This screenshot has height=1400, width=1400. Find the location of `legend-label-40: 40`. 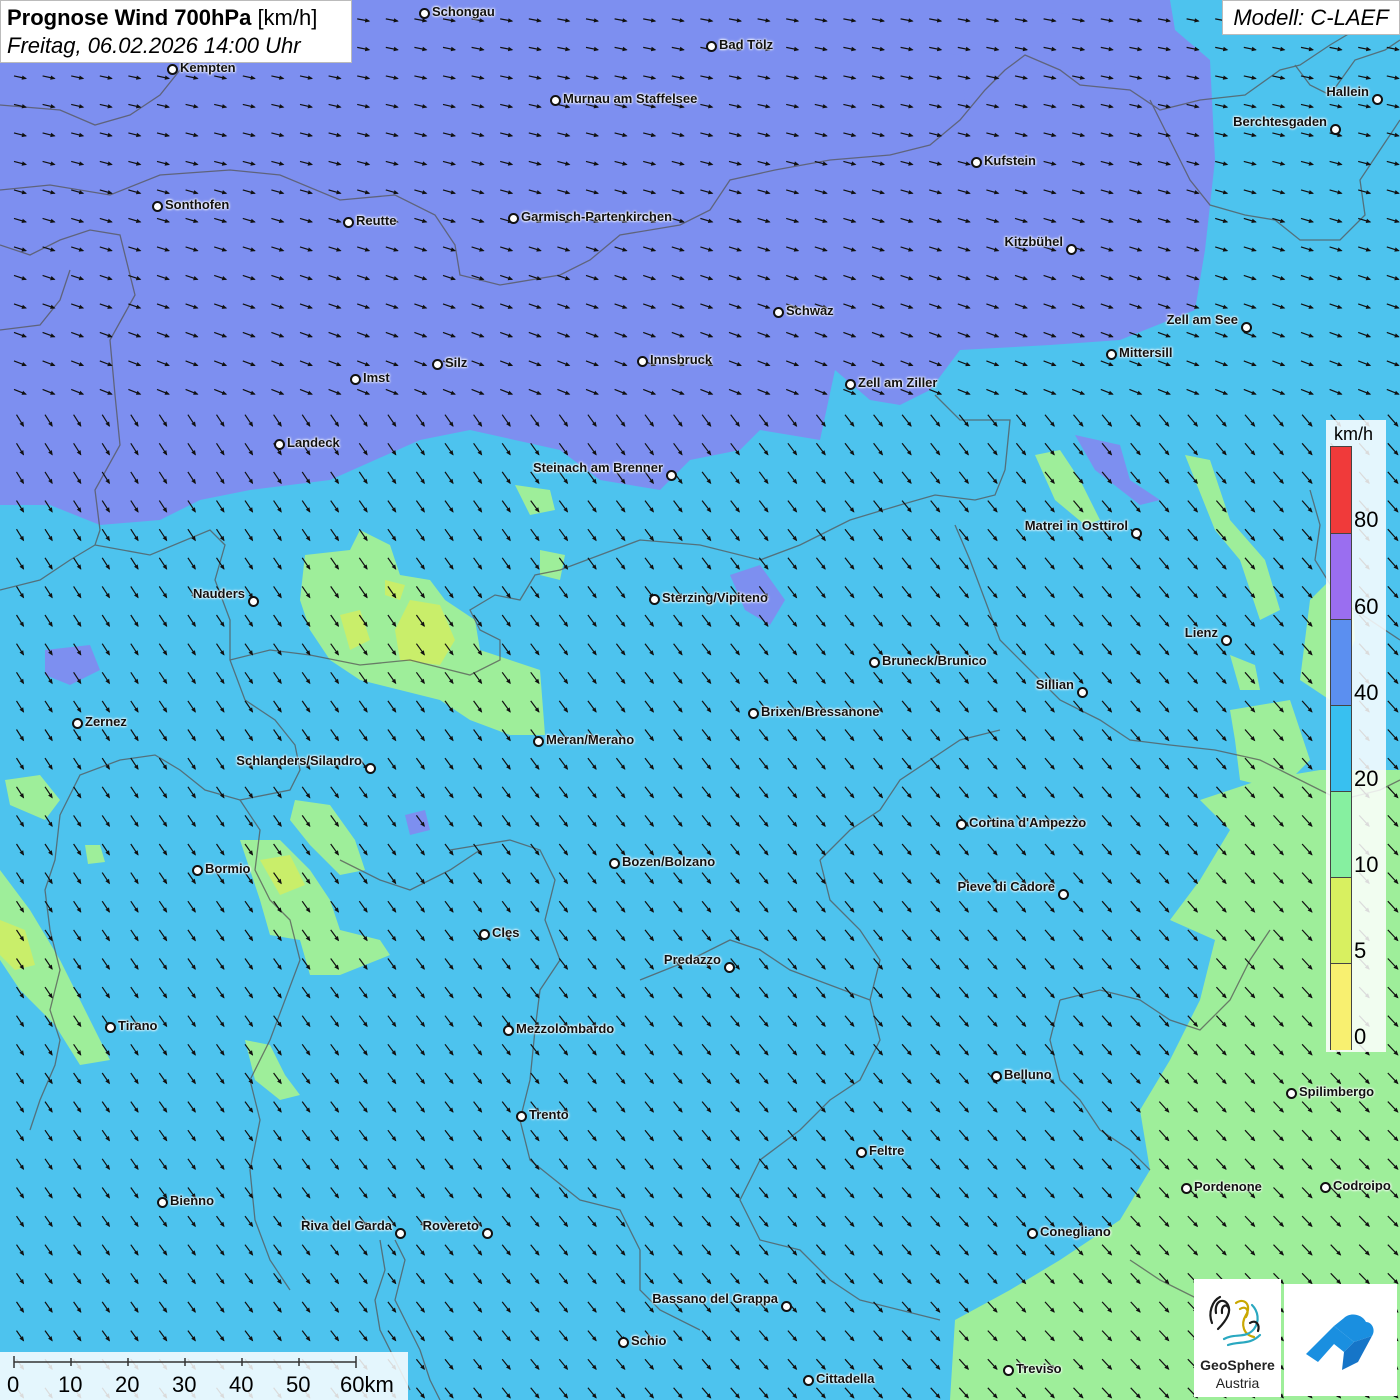

legend-label-40: 40 is located at coordinates (1366, 692).